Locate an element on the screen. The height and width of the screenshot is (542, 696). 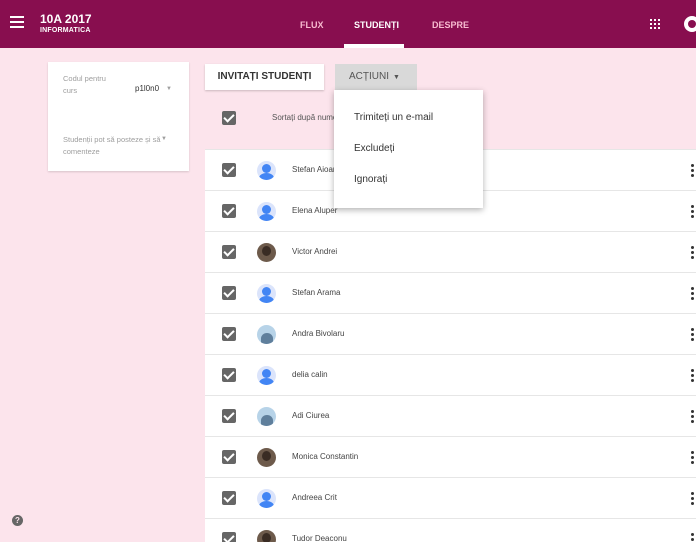
list-item: Andreea Crit is located at coordinates (450, 497).